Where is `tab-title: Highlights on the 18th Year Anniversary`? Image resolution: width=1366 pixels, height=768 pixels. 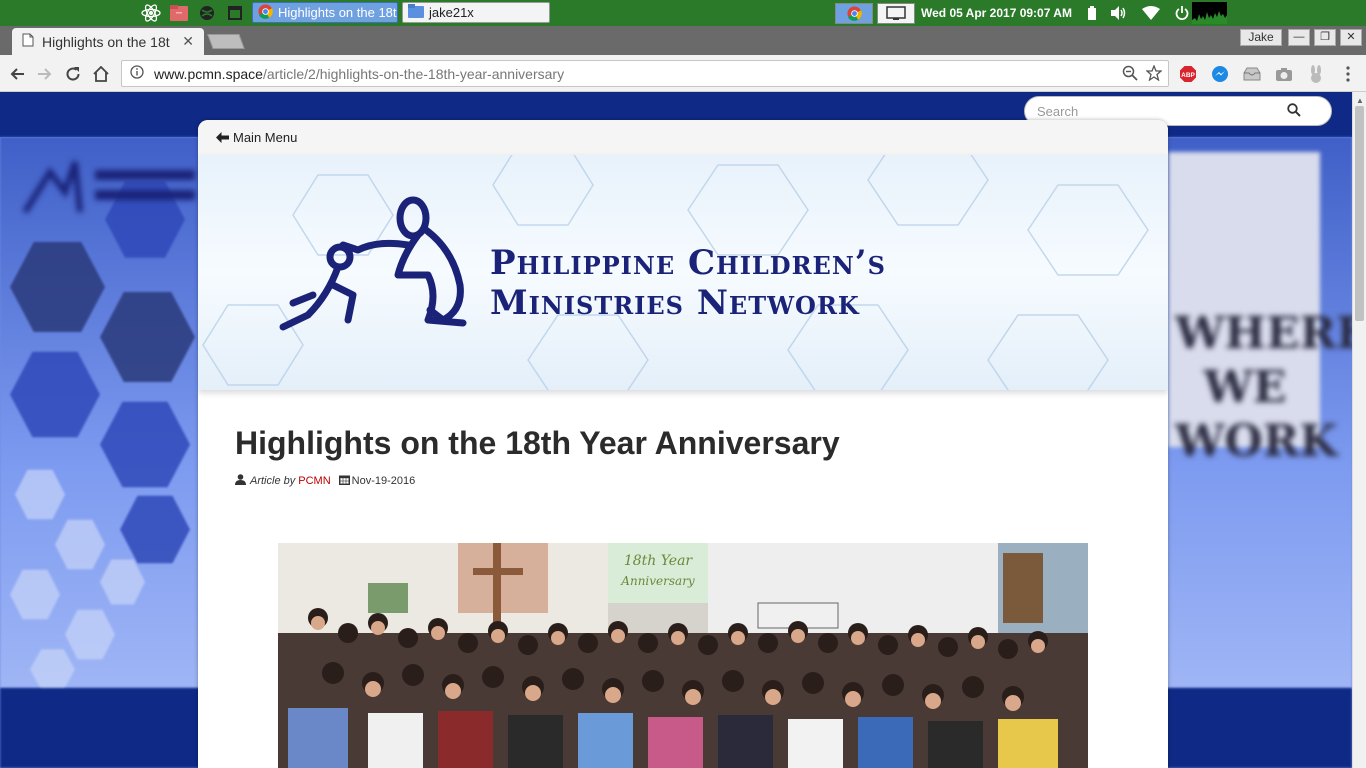
tab-title: Highlights on the 18th Year Anniversary is located at coordinates (106, 41).